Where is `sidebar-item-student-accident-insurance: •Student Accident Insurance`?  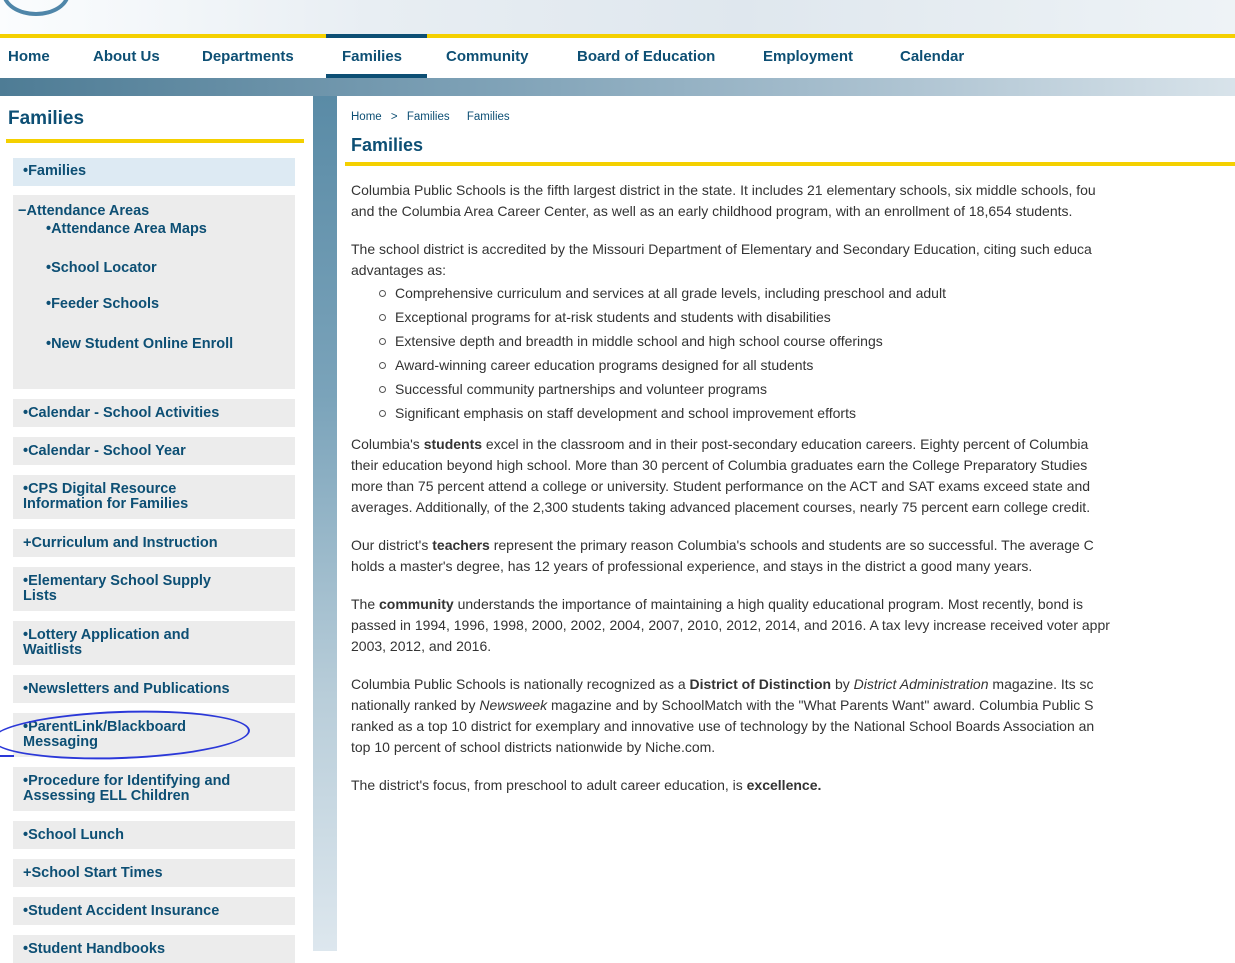 sidebar-item-student-accident-insurance: •Student Accident Insurance is located at coordinates (154, 911).